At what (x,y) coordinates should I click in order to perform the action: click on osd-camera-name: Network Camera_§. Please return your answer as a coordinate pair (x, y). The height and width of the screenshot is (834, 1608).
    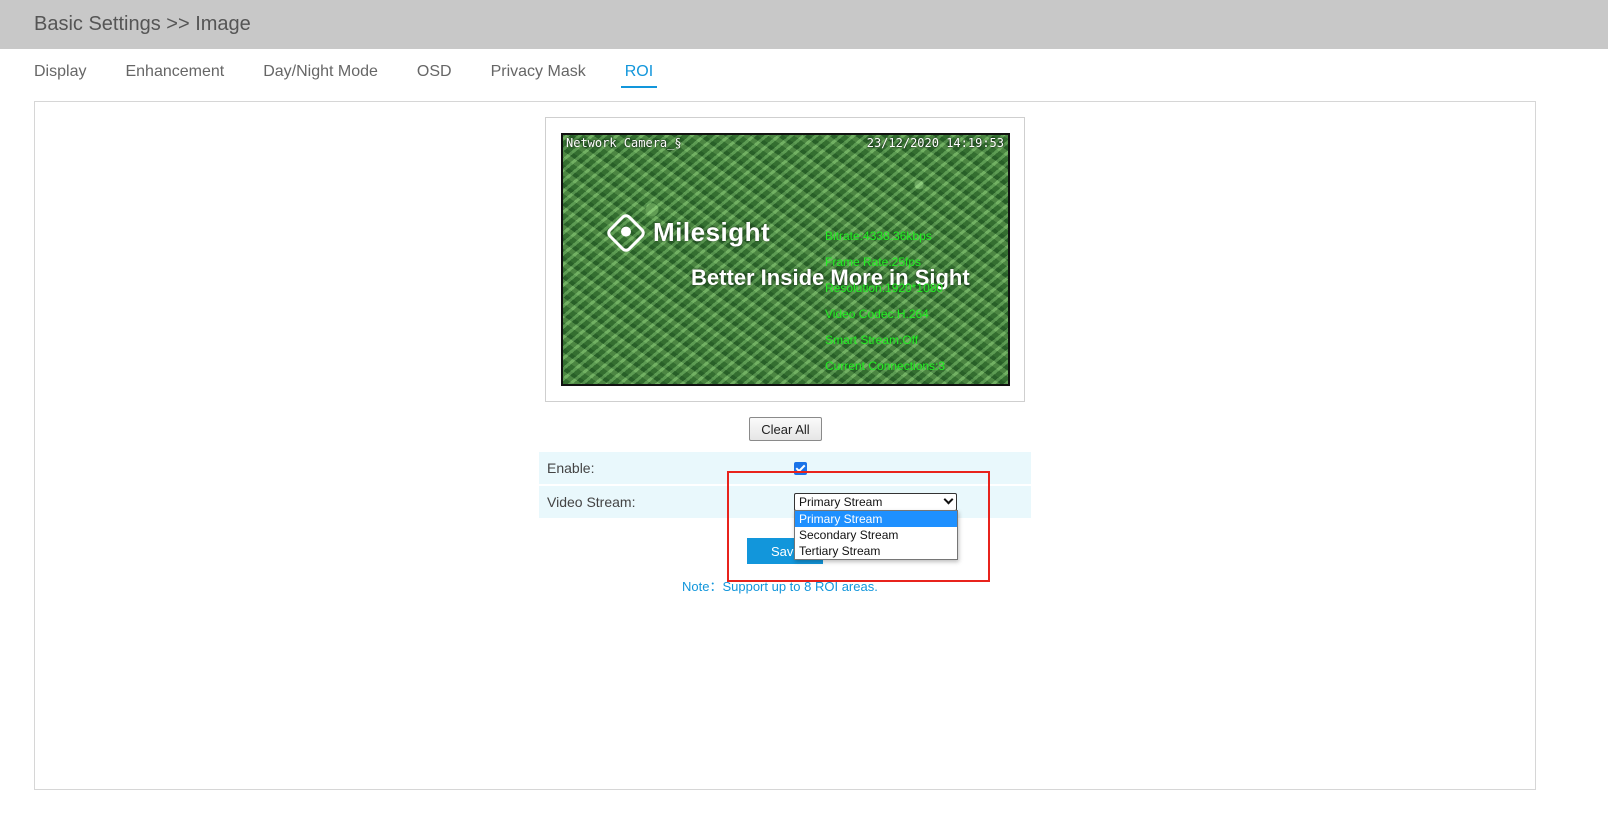
    Looking at the image, I should click on (624, 143).